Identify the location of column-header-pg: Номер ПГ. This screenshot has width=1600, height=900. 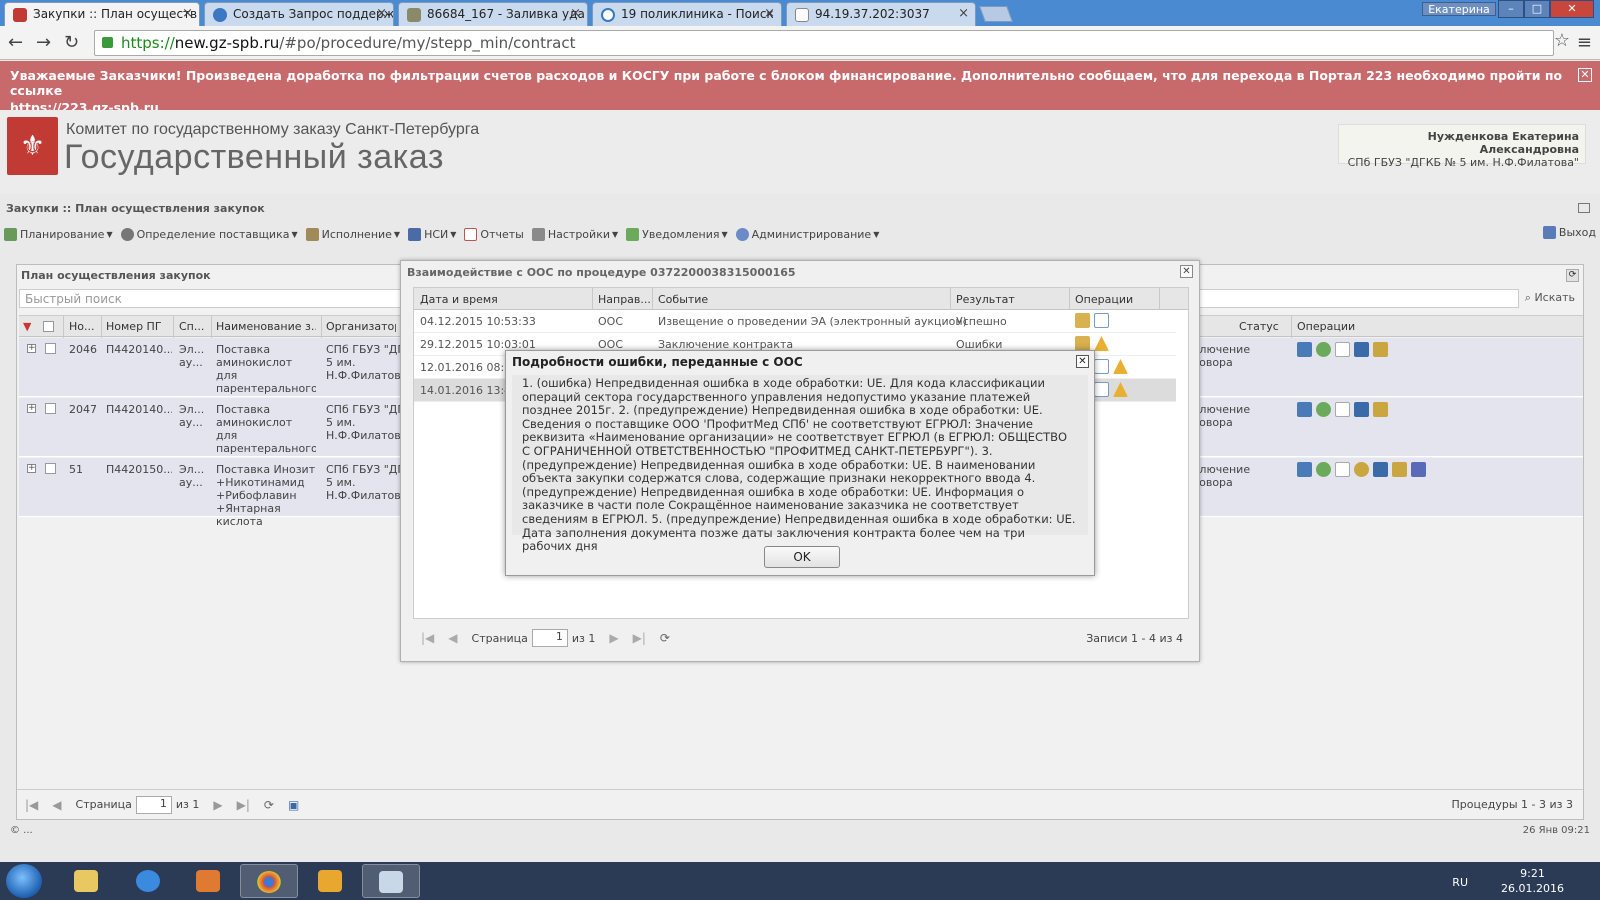
(140, 326).